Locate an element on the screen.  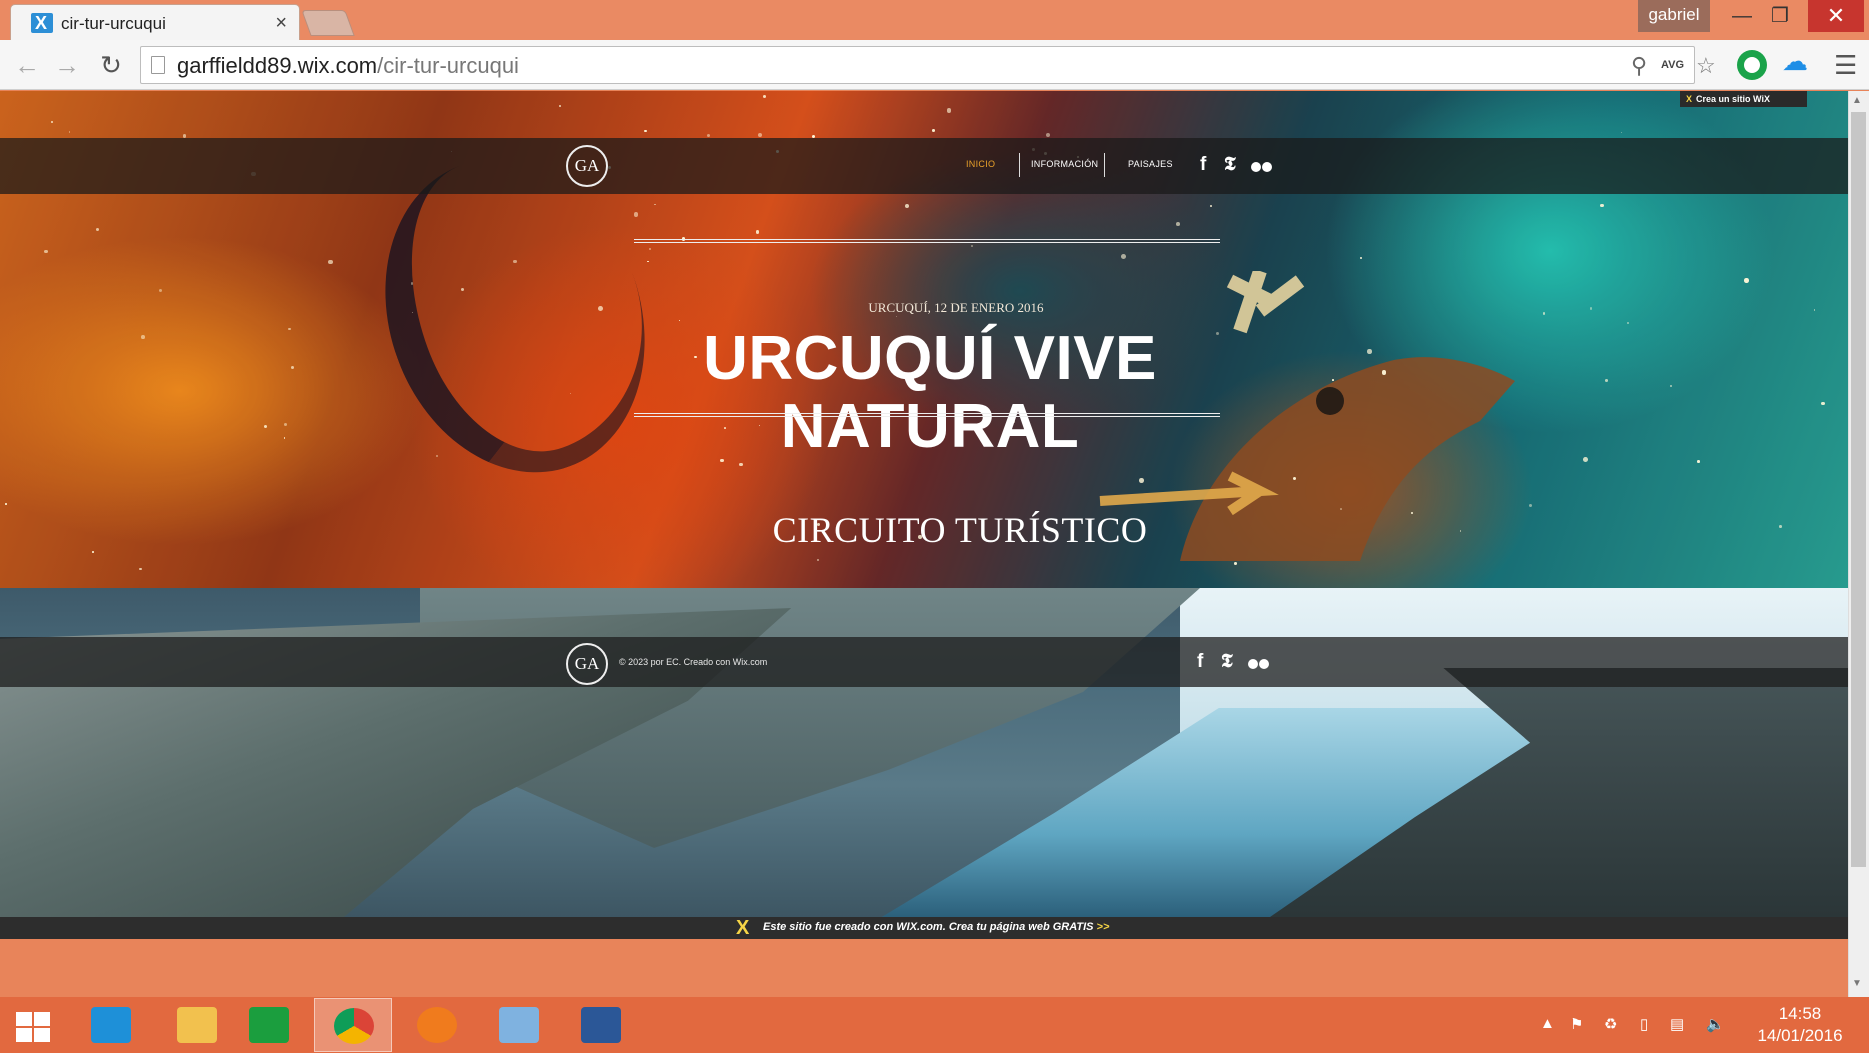
google-chrome-icon is located at coordinates (354, 1026).